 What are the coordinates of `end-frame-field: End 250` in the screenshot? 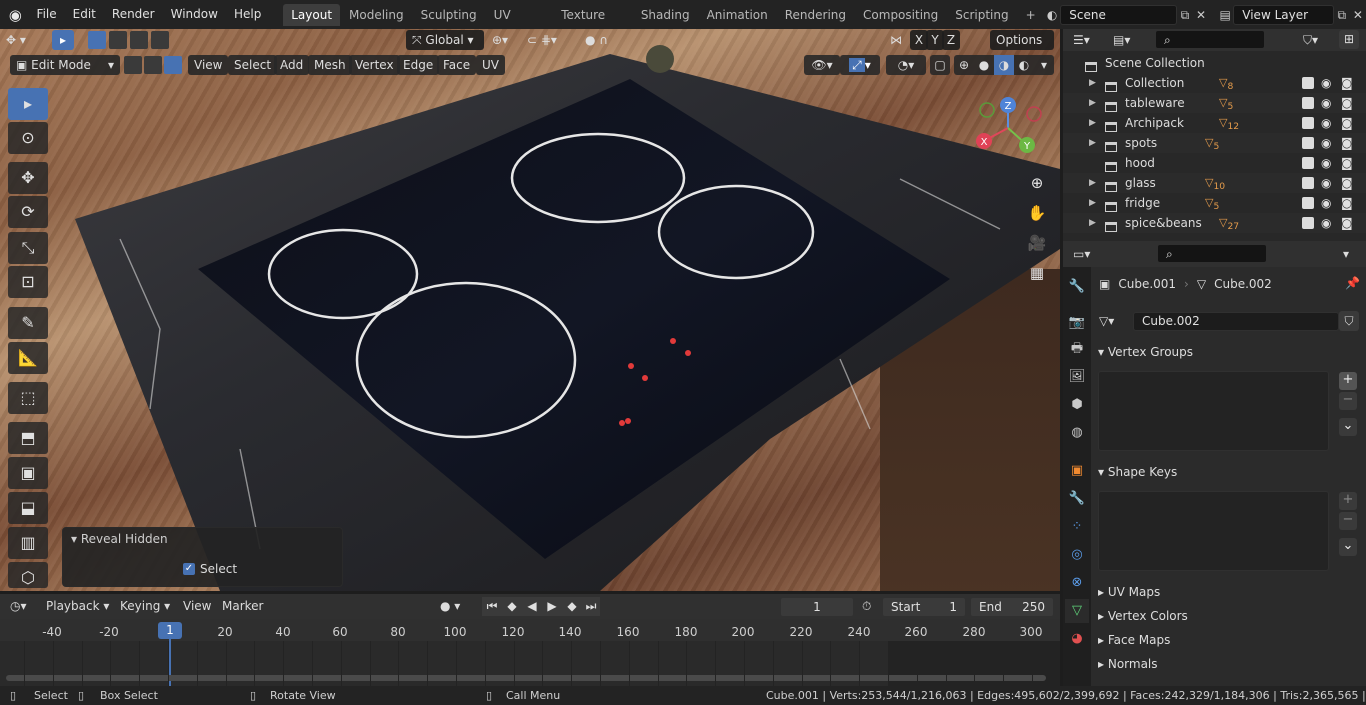 It's located at (1012, 607).